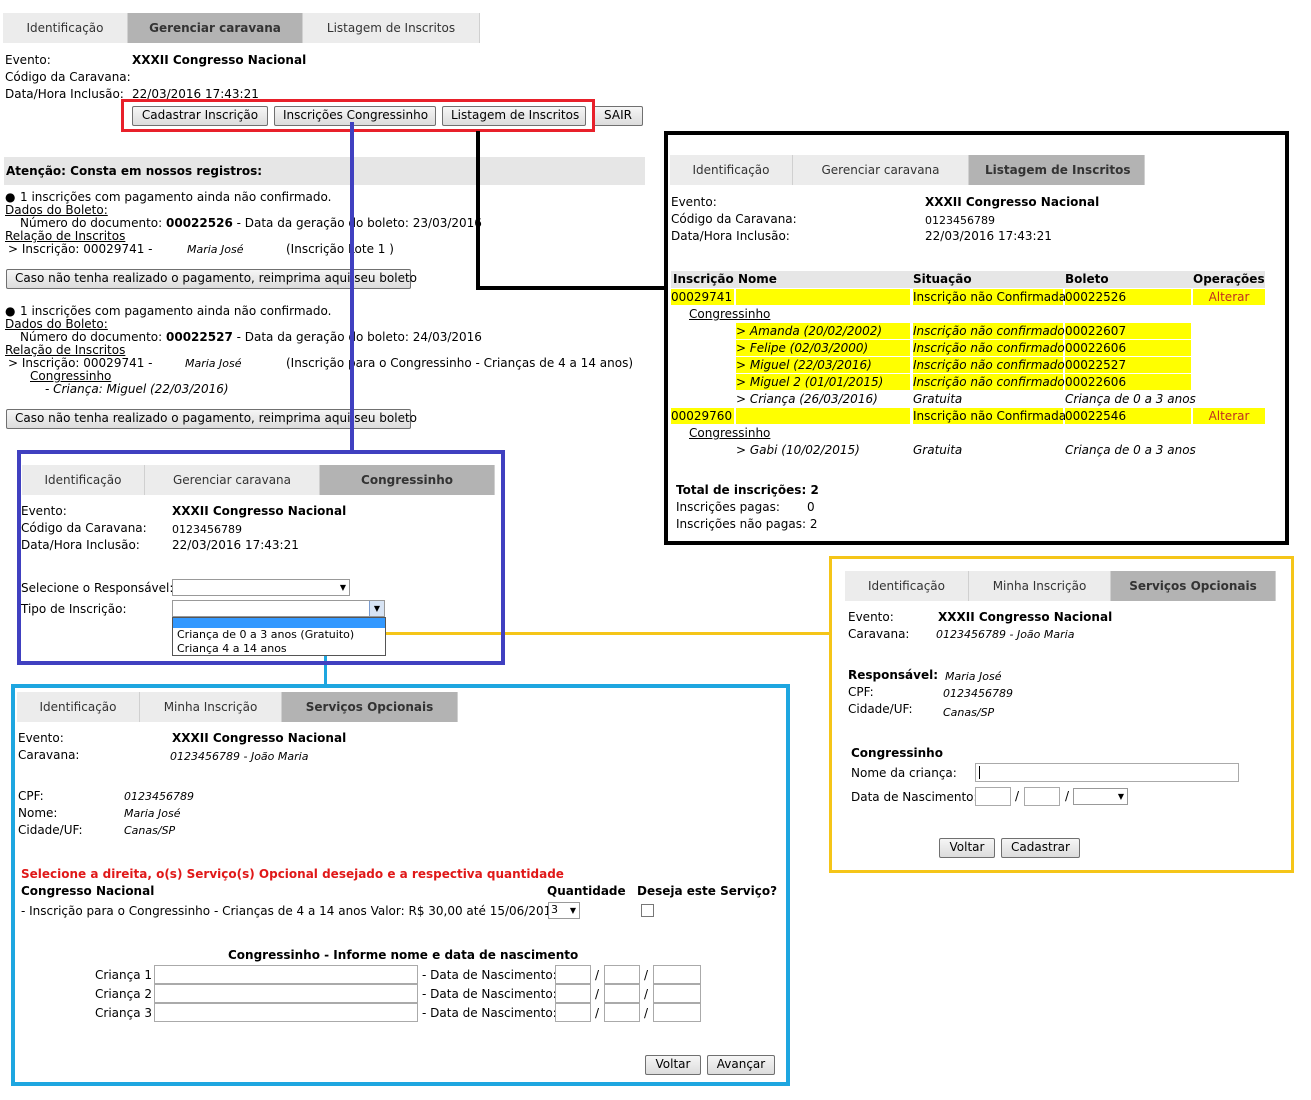 The width and height of the screenshot is (1311, 1100). Describe the element at coordinates (969, 712) in the screenshot. I see `cidade-value: Canas/SP` at that location.